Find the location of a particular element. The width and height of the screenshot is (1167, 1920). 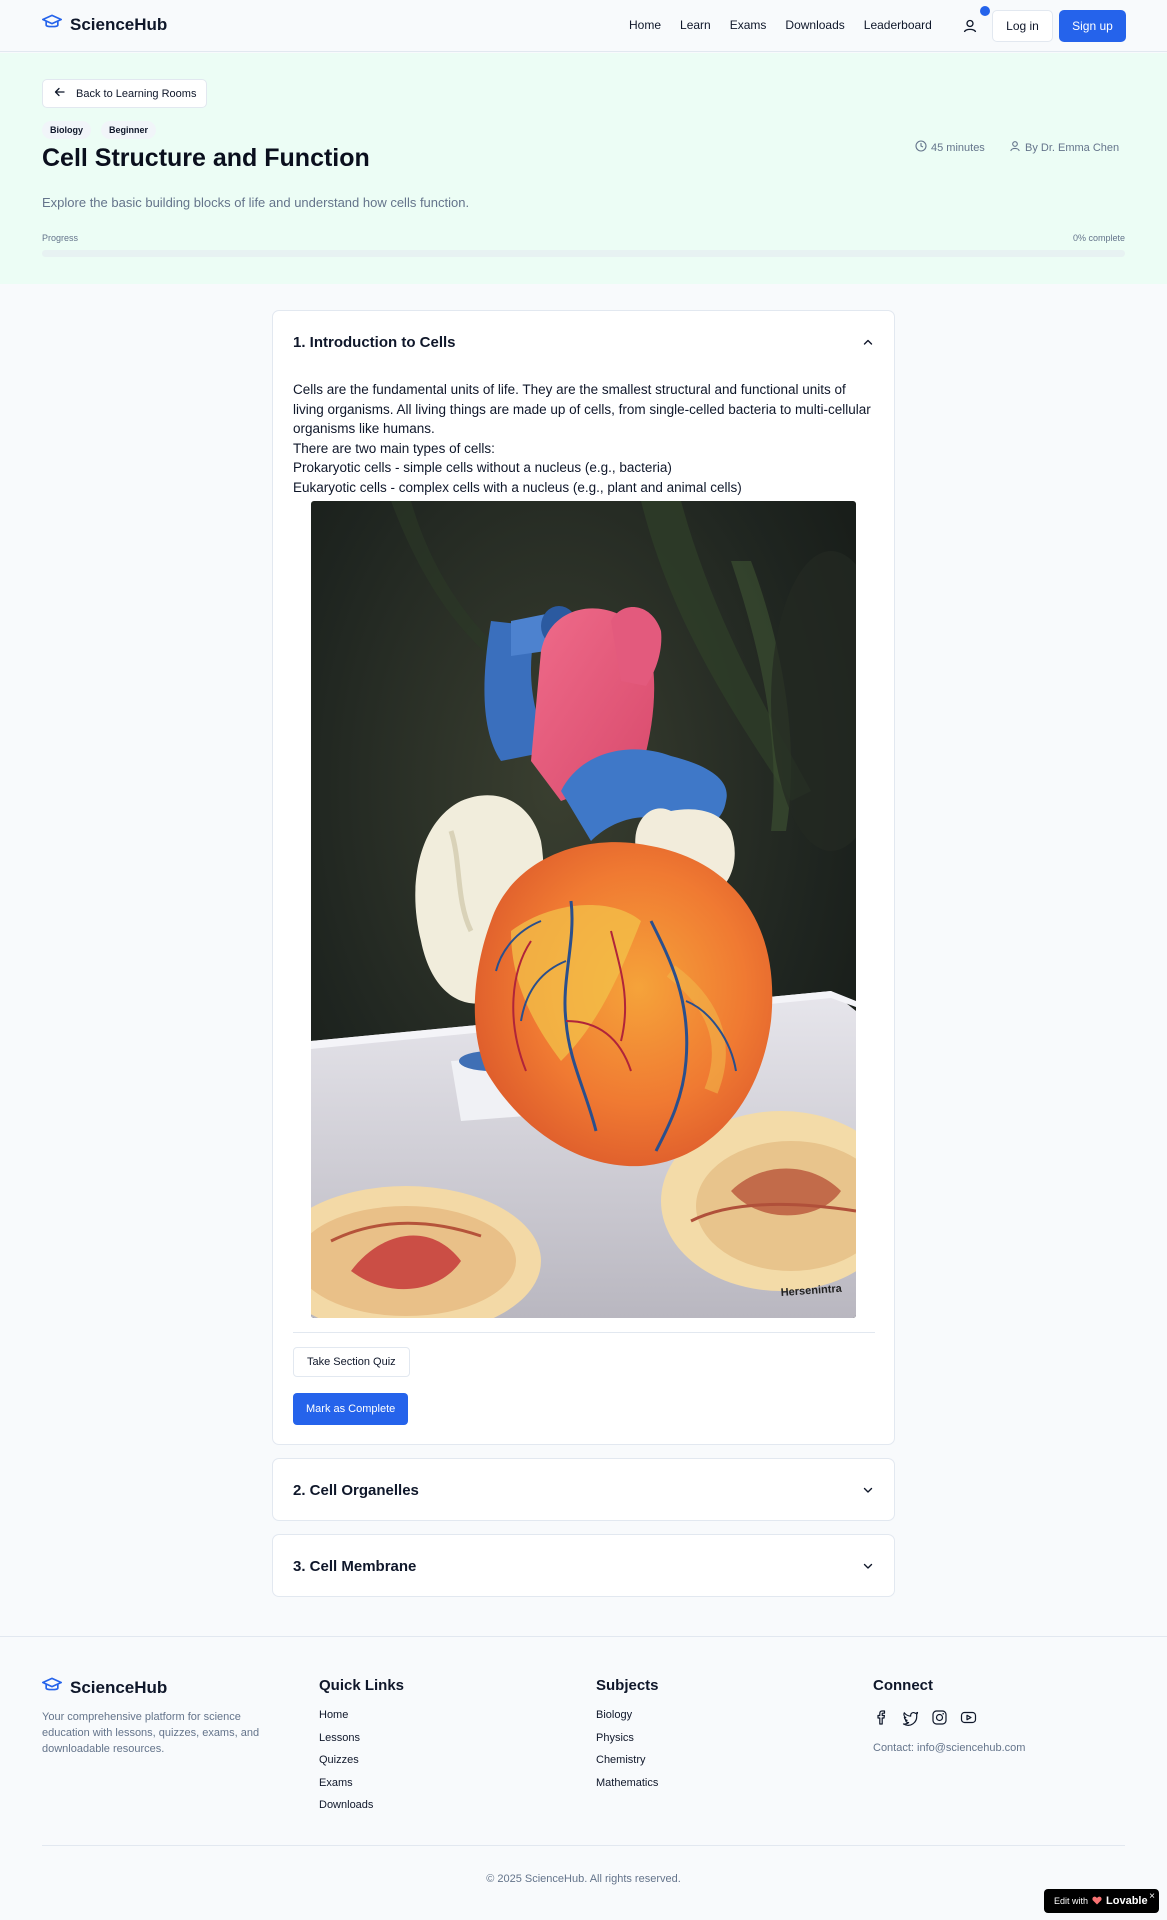

footer-subject-mathematics: Mathematics is located at coordinates (627, 1788).